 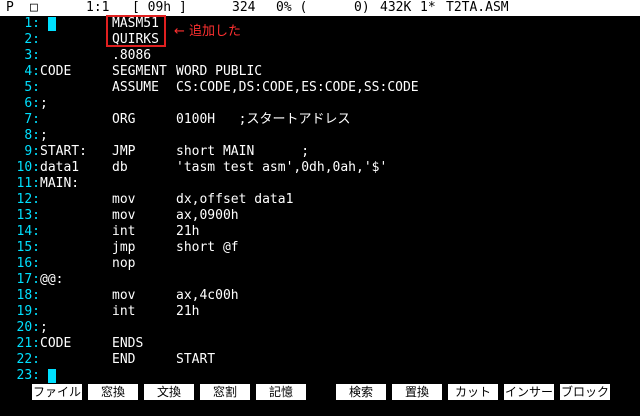 What do you see at coordinates (28, 295) in the screenshot?
I see `line-number: 18:` at bounding box center [28, 295].